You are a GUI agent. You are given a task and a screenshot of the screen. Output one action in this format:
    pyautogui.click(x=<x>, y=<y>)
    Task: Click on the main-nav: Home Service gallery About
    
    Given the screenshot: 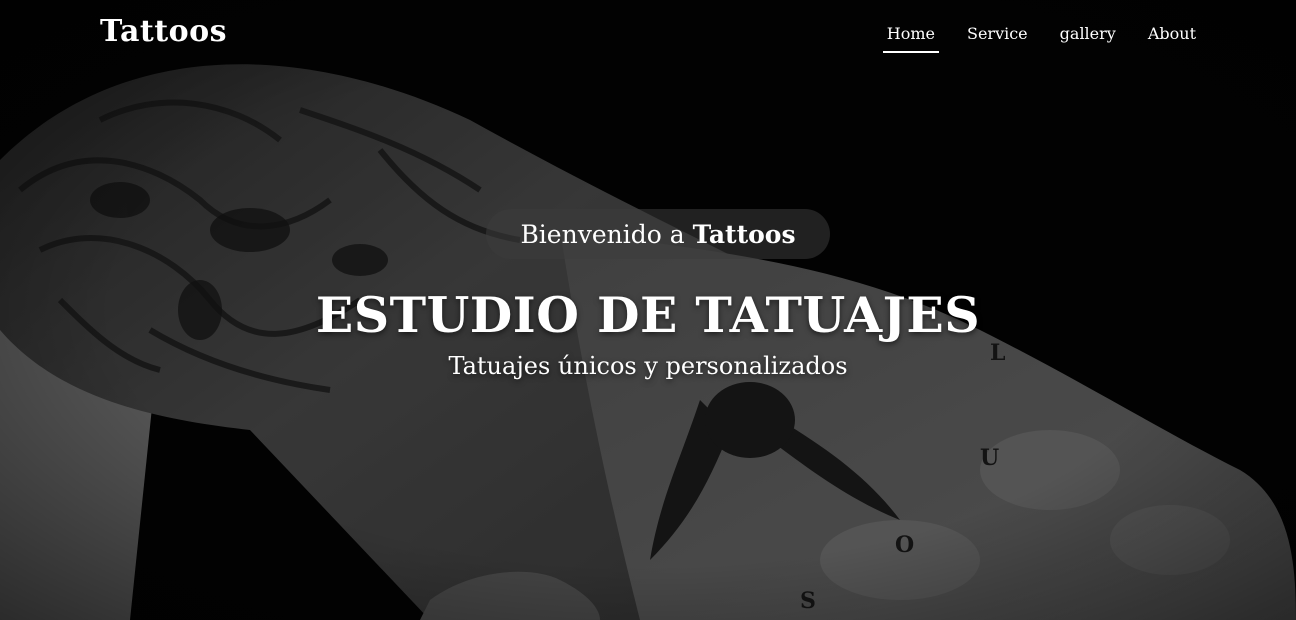 What is the action you would take?
    pyautogui.click(x=1041, y=38)
    